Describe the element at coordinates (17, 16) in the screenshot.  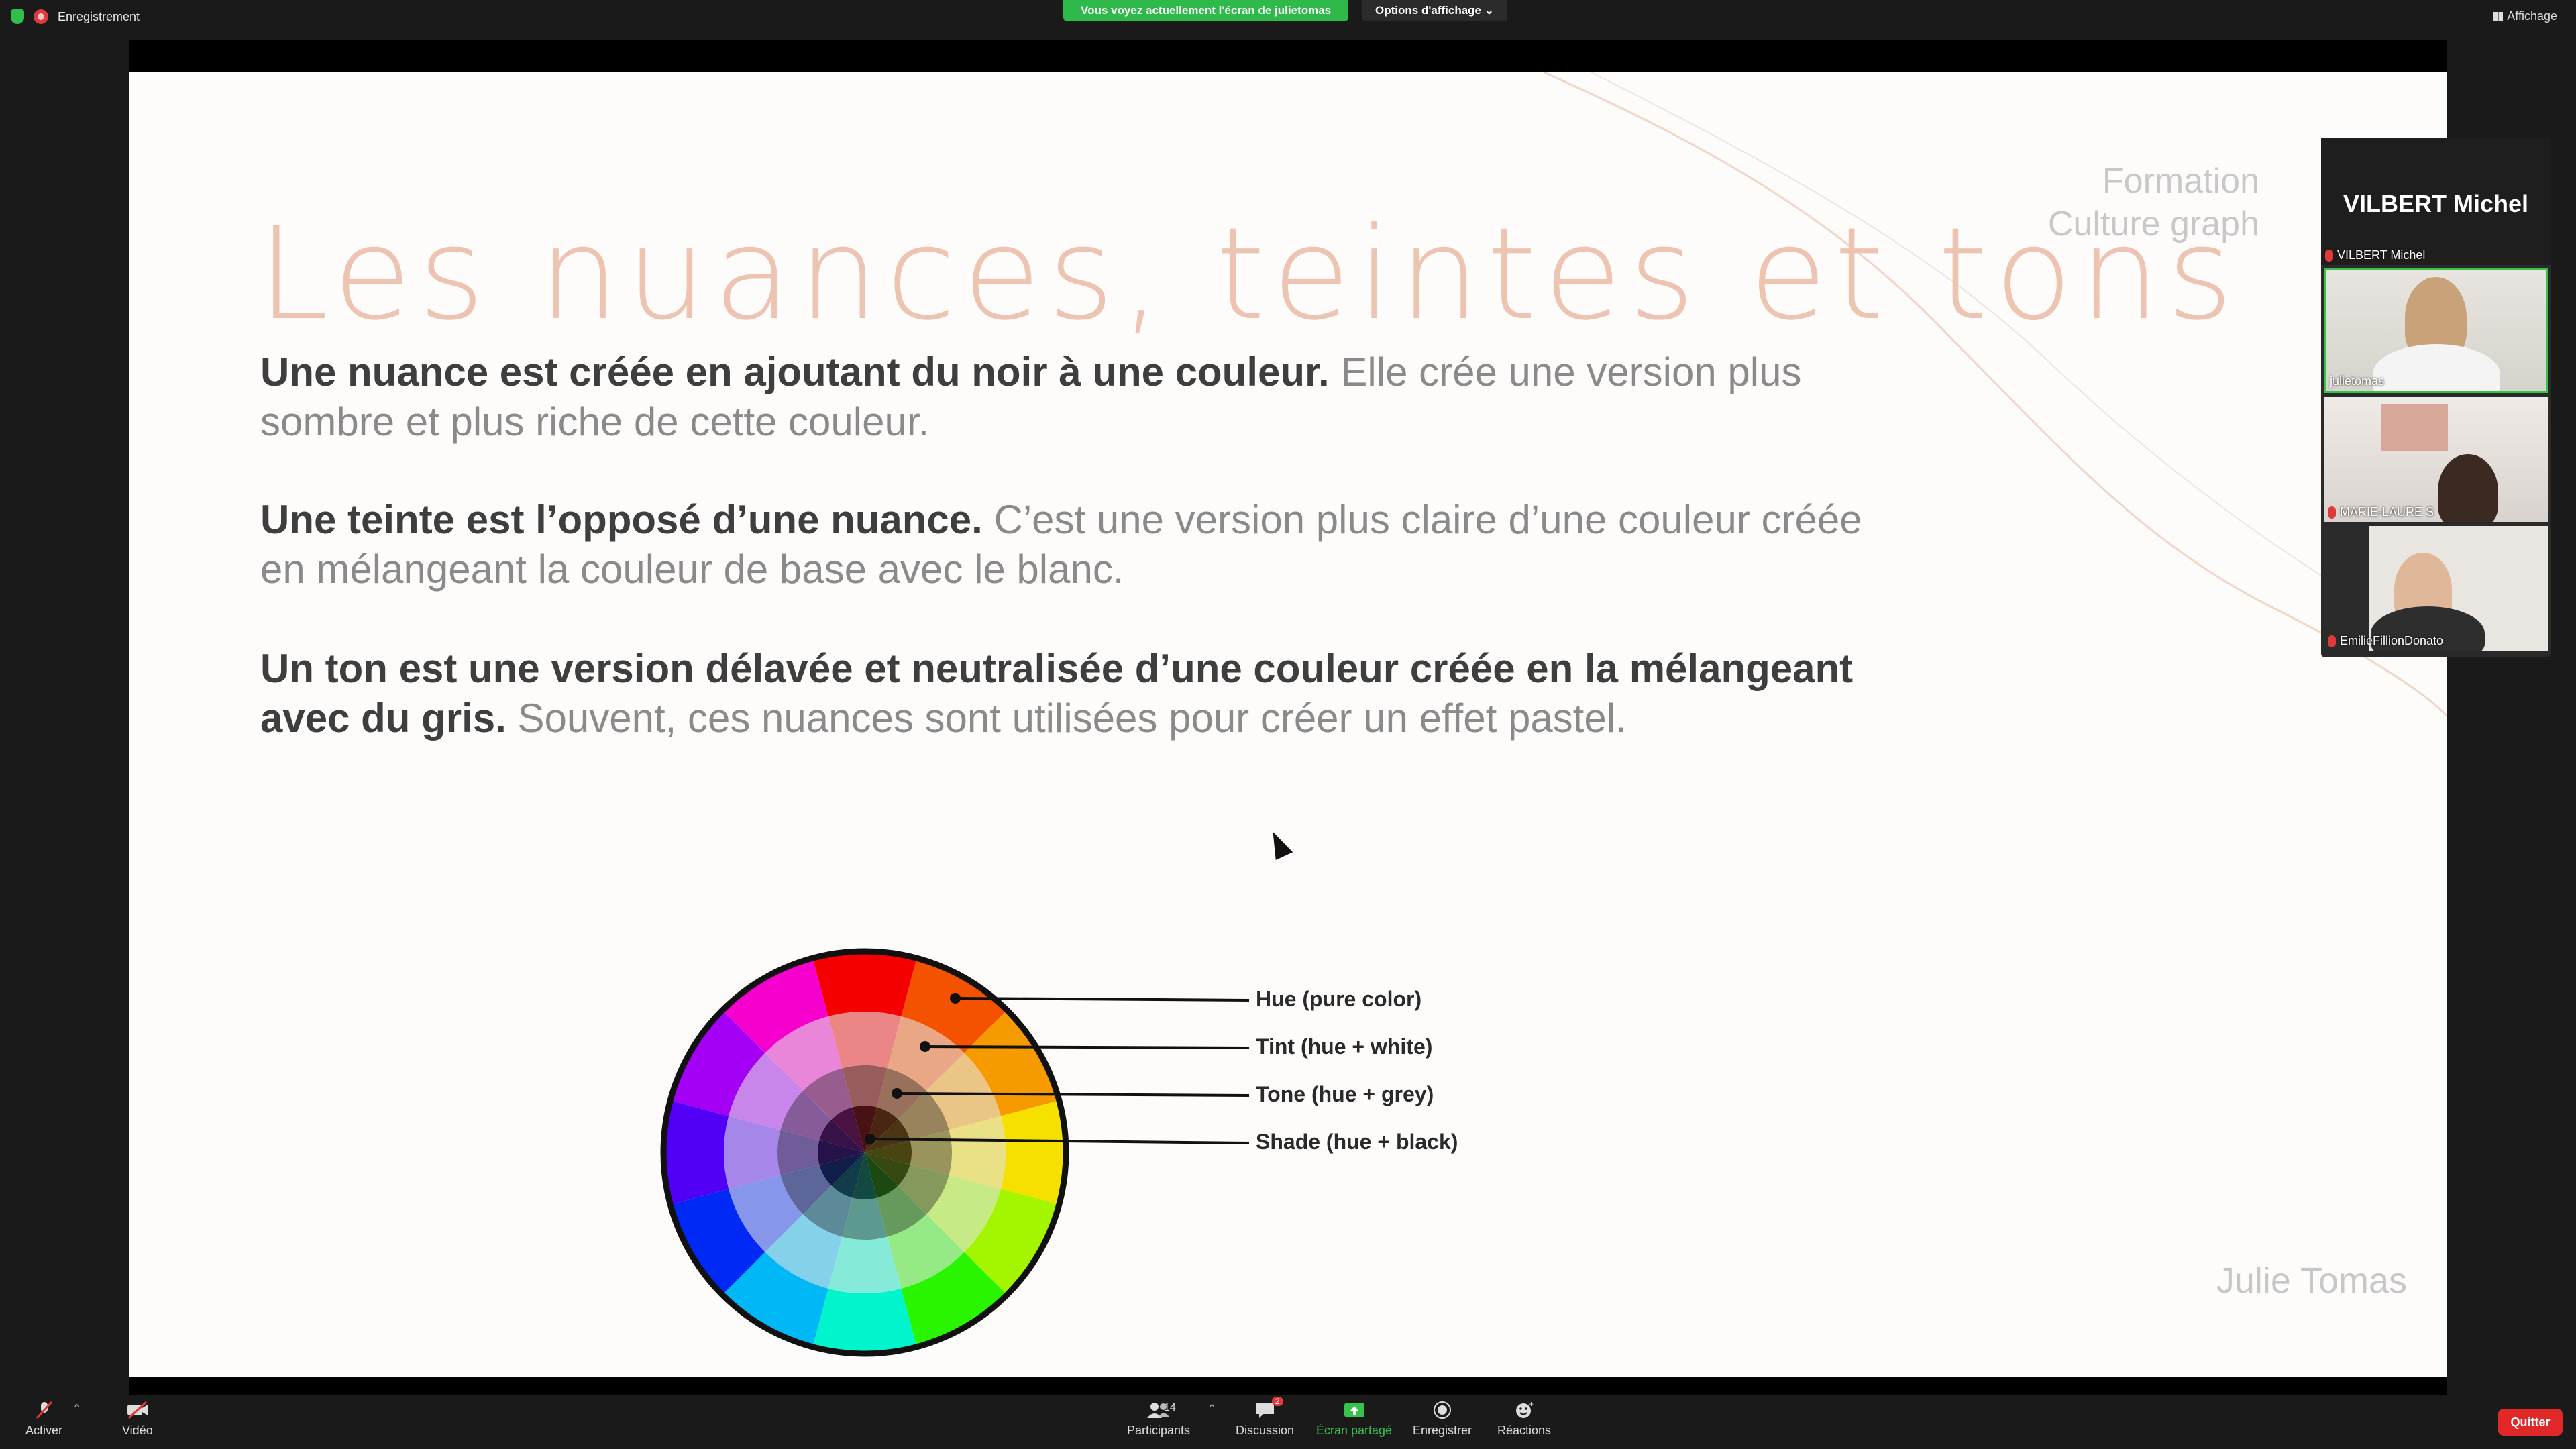
I see `shield-icon` at that location.